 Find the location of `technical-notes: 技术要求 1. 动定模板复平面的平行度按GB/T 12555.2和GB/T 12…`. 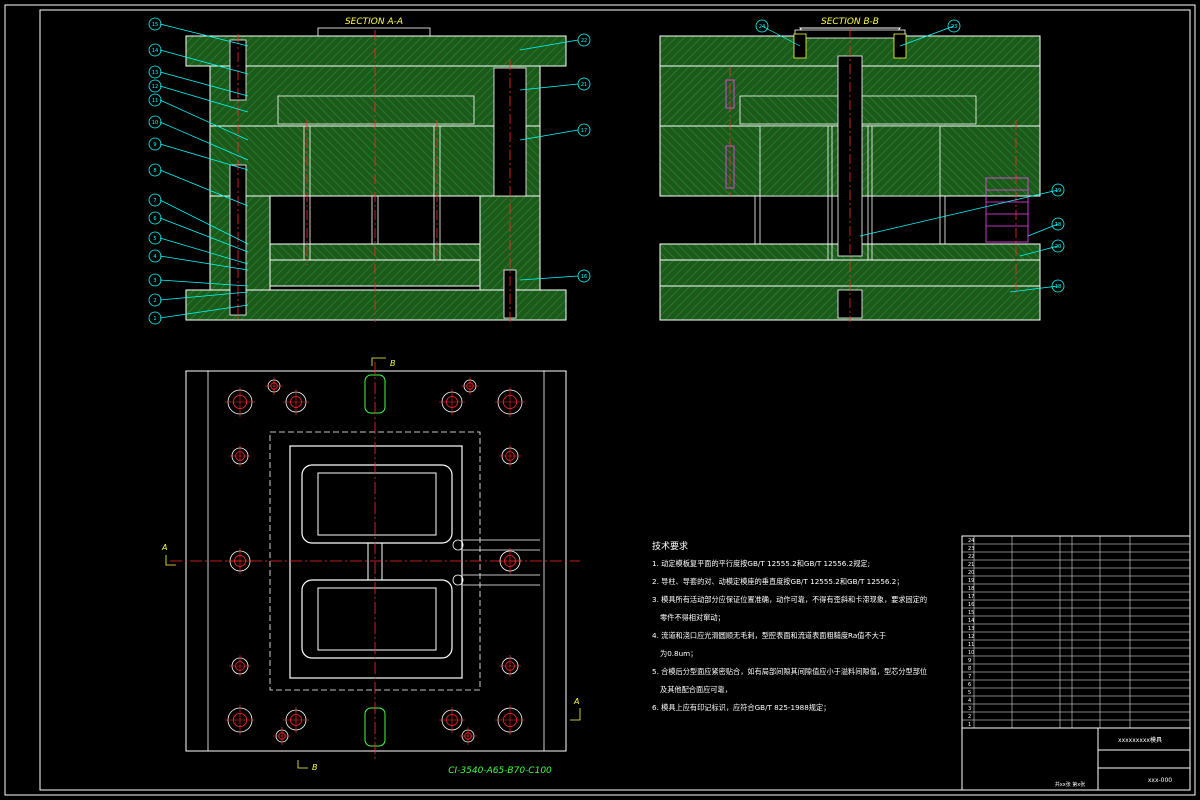

technical-notes: 技术要求 1. 动定模板复平面的平行度按GB/T 12555.2和GB/T 12… is located at coordinates (789, 626).